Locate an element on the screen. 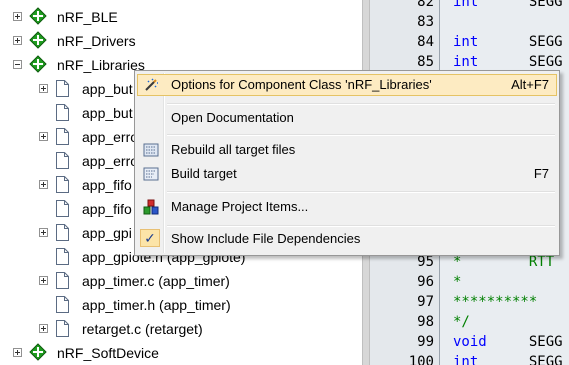 This screenshot has height=365, width=569. line-number: 100 is located at coordinates (421, 359).